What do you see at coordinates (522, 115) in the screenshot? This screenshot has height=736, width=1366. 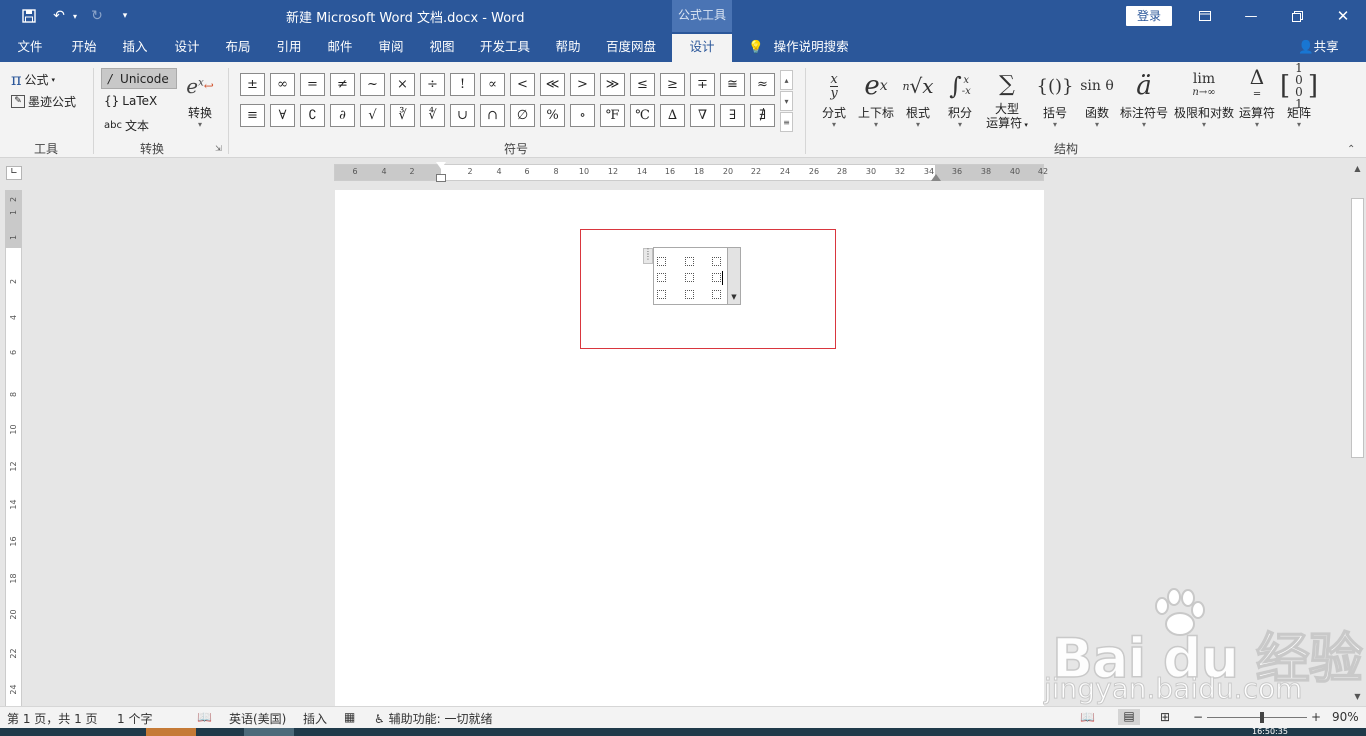 I see `symbol-button: ∅` at bounding box center [522, 115].